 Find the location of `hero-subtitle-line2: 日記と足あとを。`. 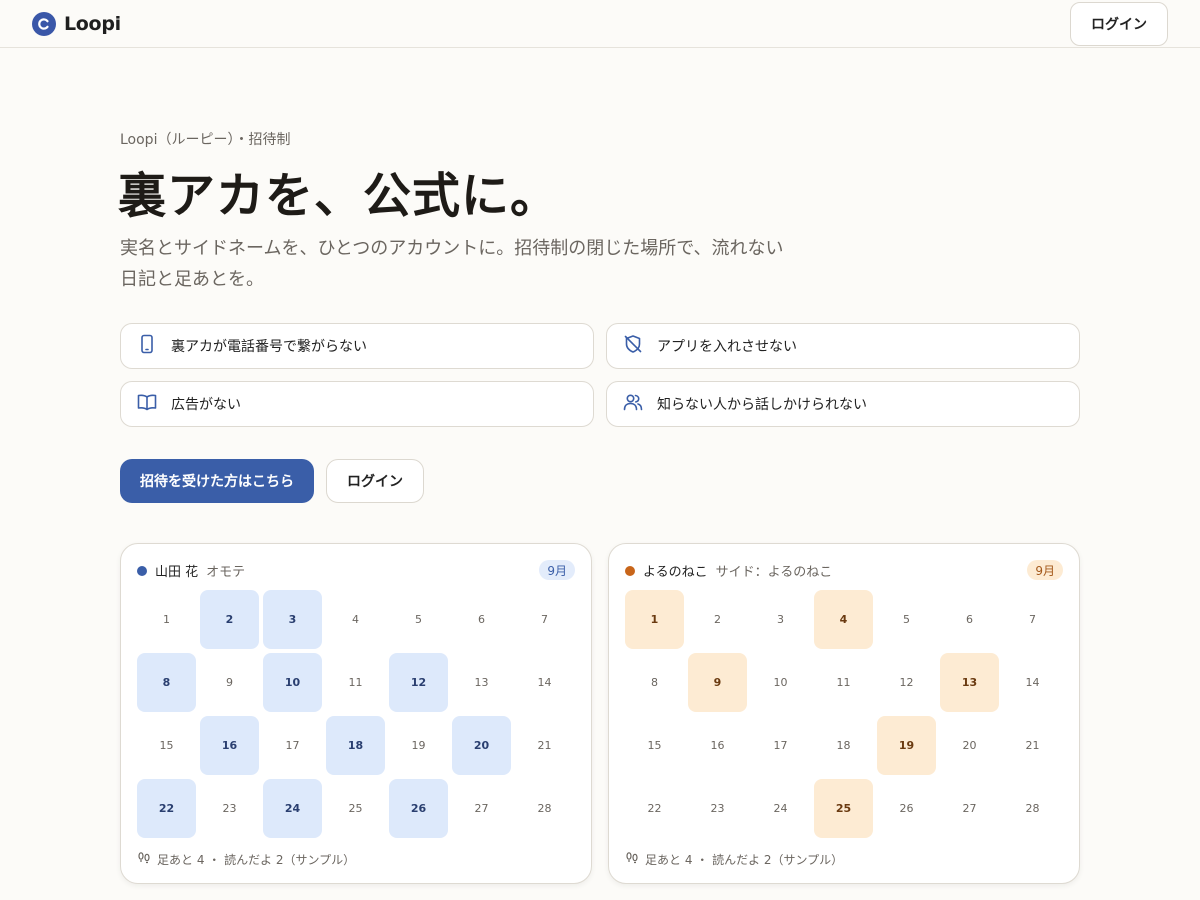

hero-subtitle-line2: 日記と足あとを。 is located at coordinates (192, 279).